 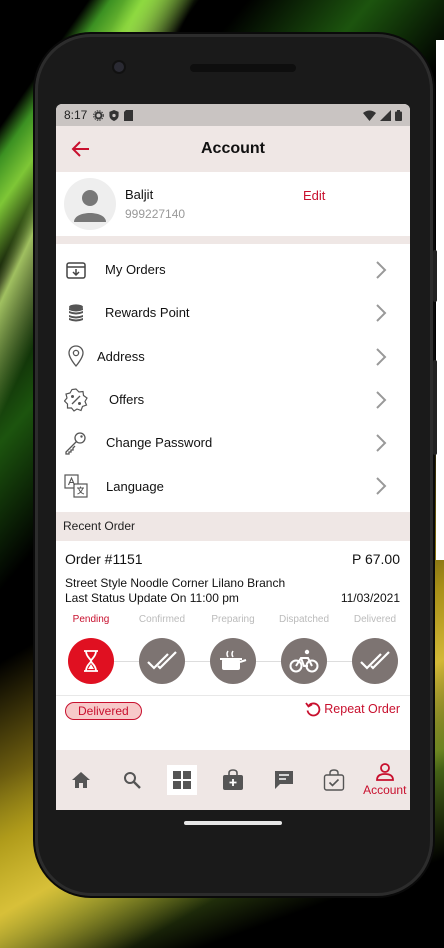 I want to click on menu-item-offers: Offers, so click(x=233, y=399).